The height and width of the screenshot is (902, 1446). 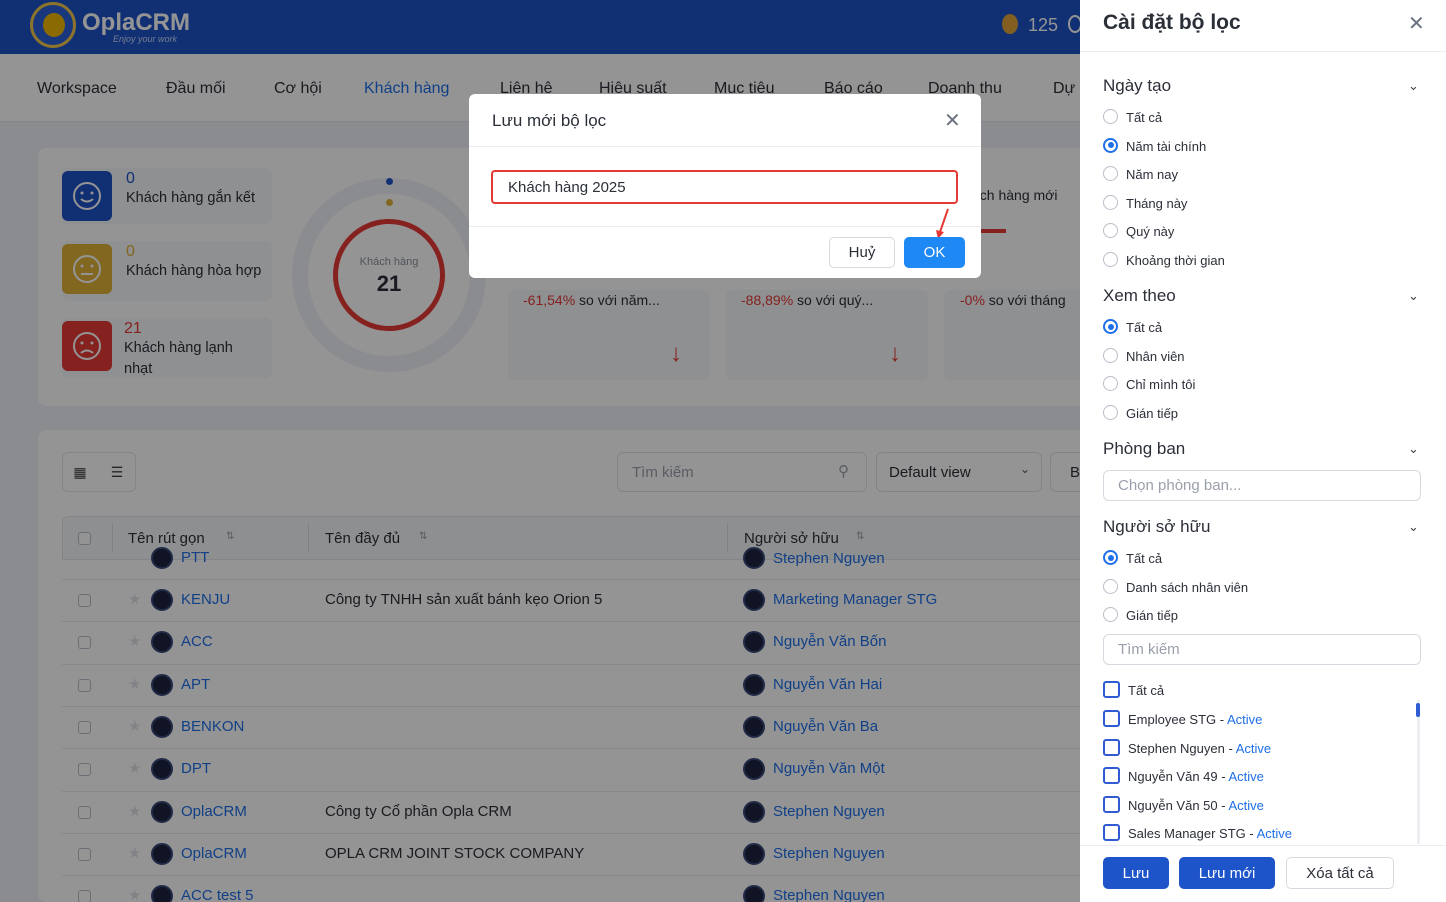 What do you see at coordinates (1262, 649) in the screenshot?
I see `owner-search-input` at bounding box center [1262, 649].